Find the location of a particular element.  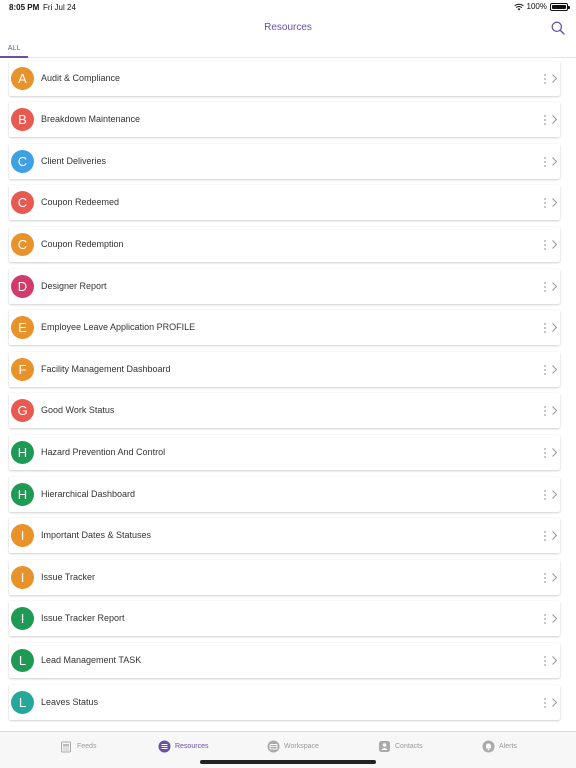

status-bar: 8:05 PM Fri Jul 24 100% is located at coordinates (288, 7).